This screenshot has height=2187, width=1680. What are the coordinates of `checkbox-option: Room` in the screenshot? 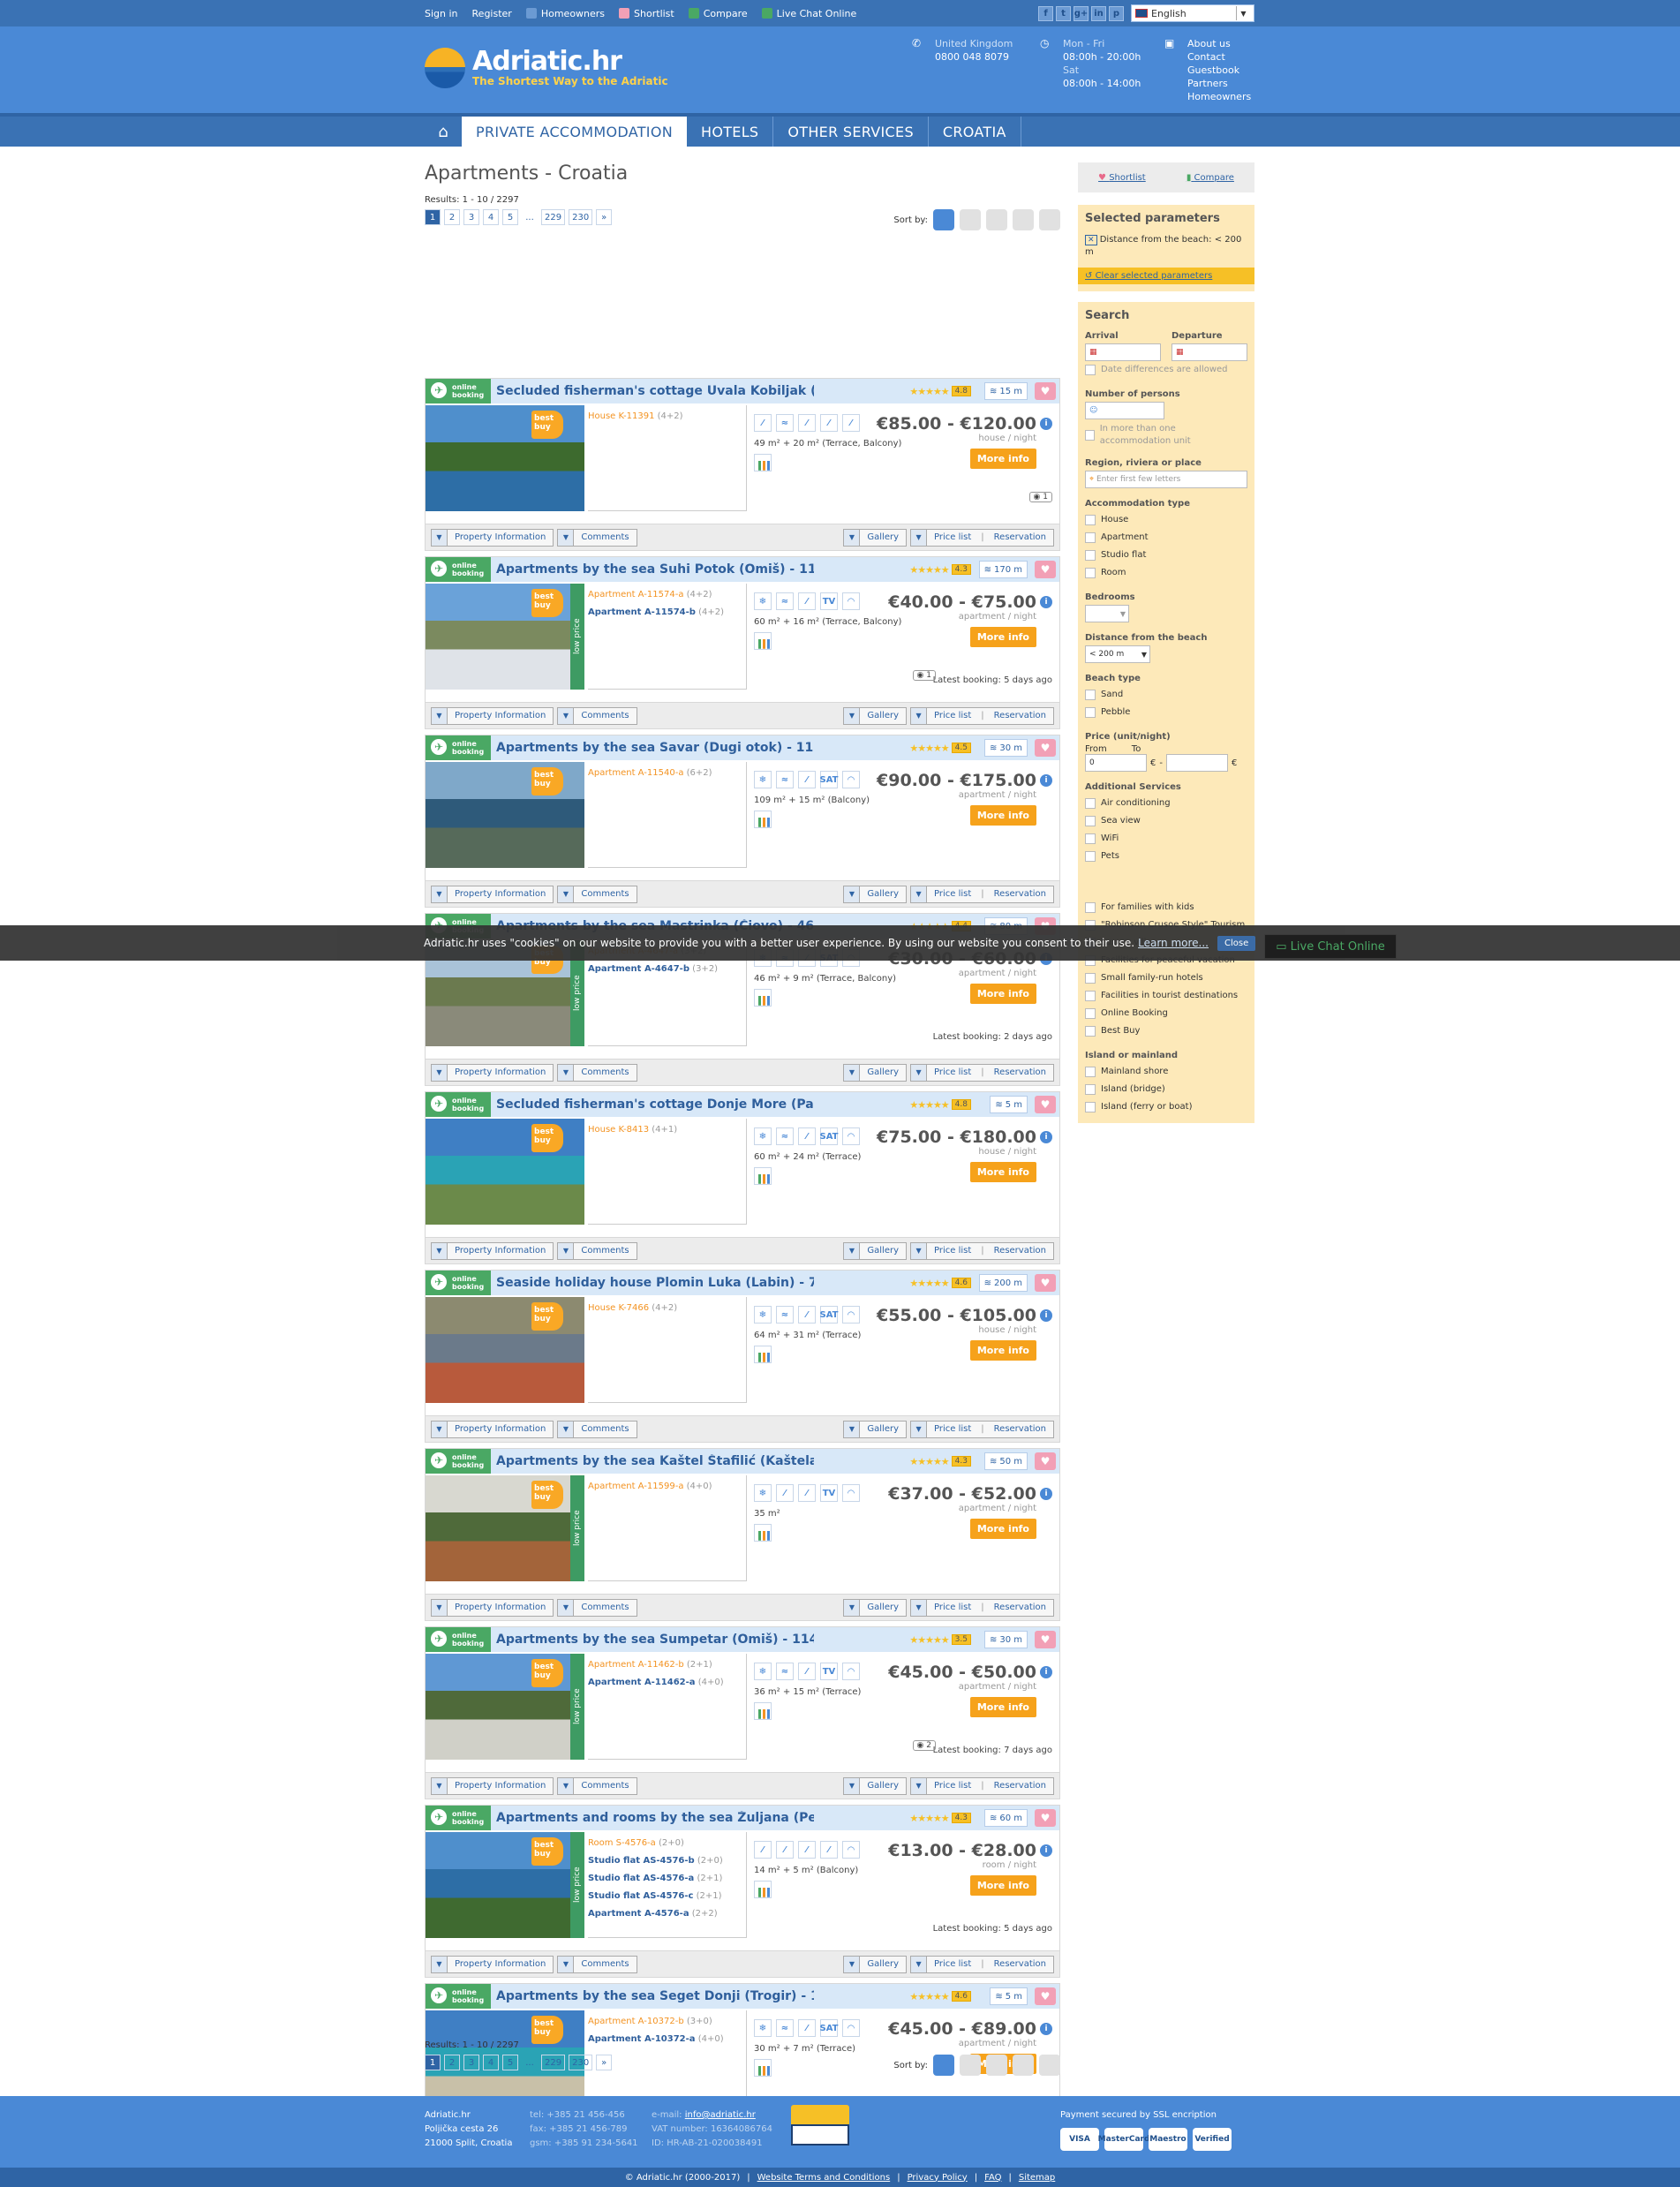 It's located at (1166, 573).